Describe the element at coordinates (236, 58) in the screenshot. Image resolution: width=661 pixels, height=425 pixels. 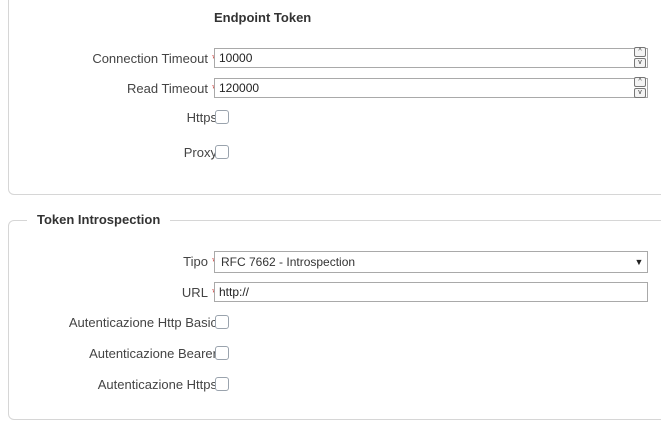
I see `connection-timeout-value: 10000` at that location.